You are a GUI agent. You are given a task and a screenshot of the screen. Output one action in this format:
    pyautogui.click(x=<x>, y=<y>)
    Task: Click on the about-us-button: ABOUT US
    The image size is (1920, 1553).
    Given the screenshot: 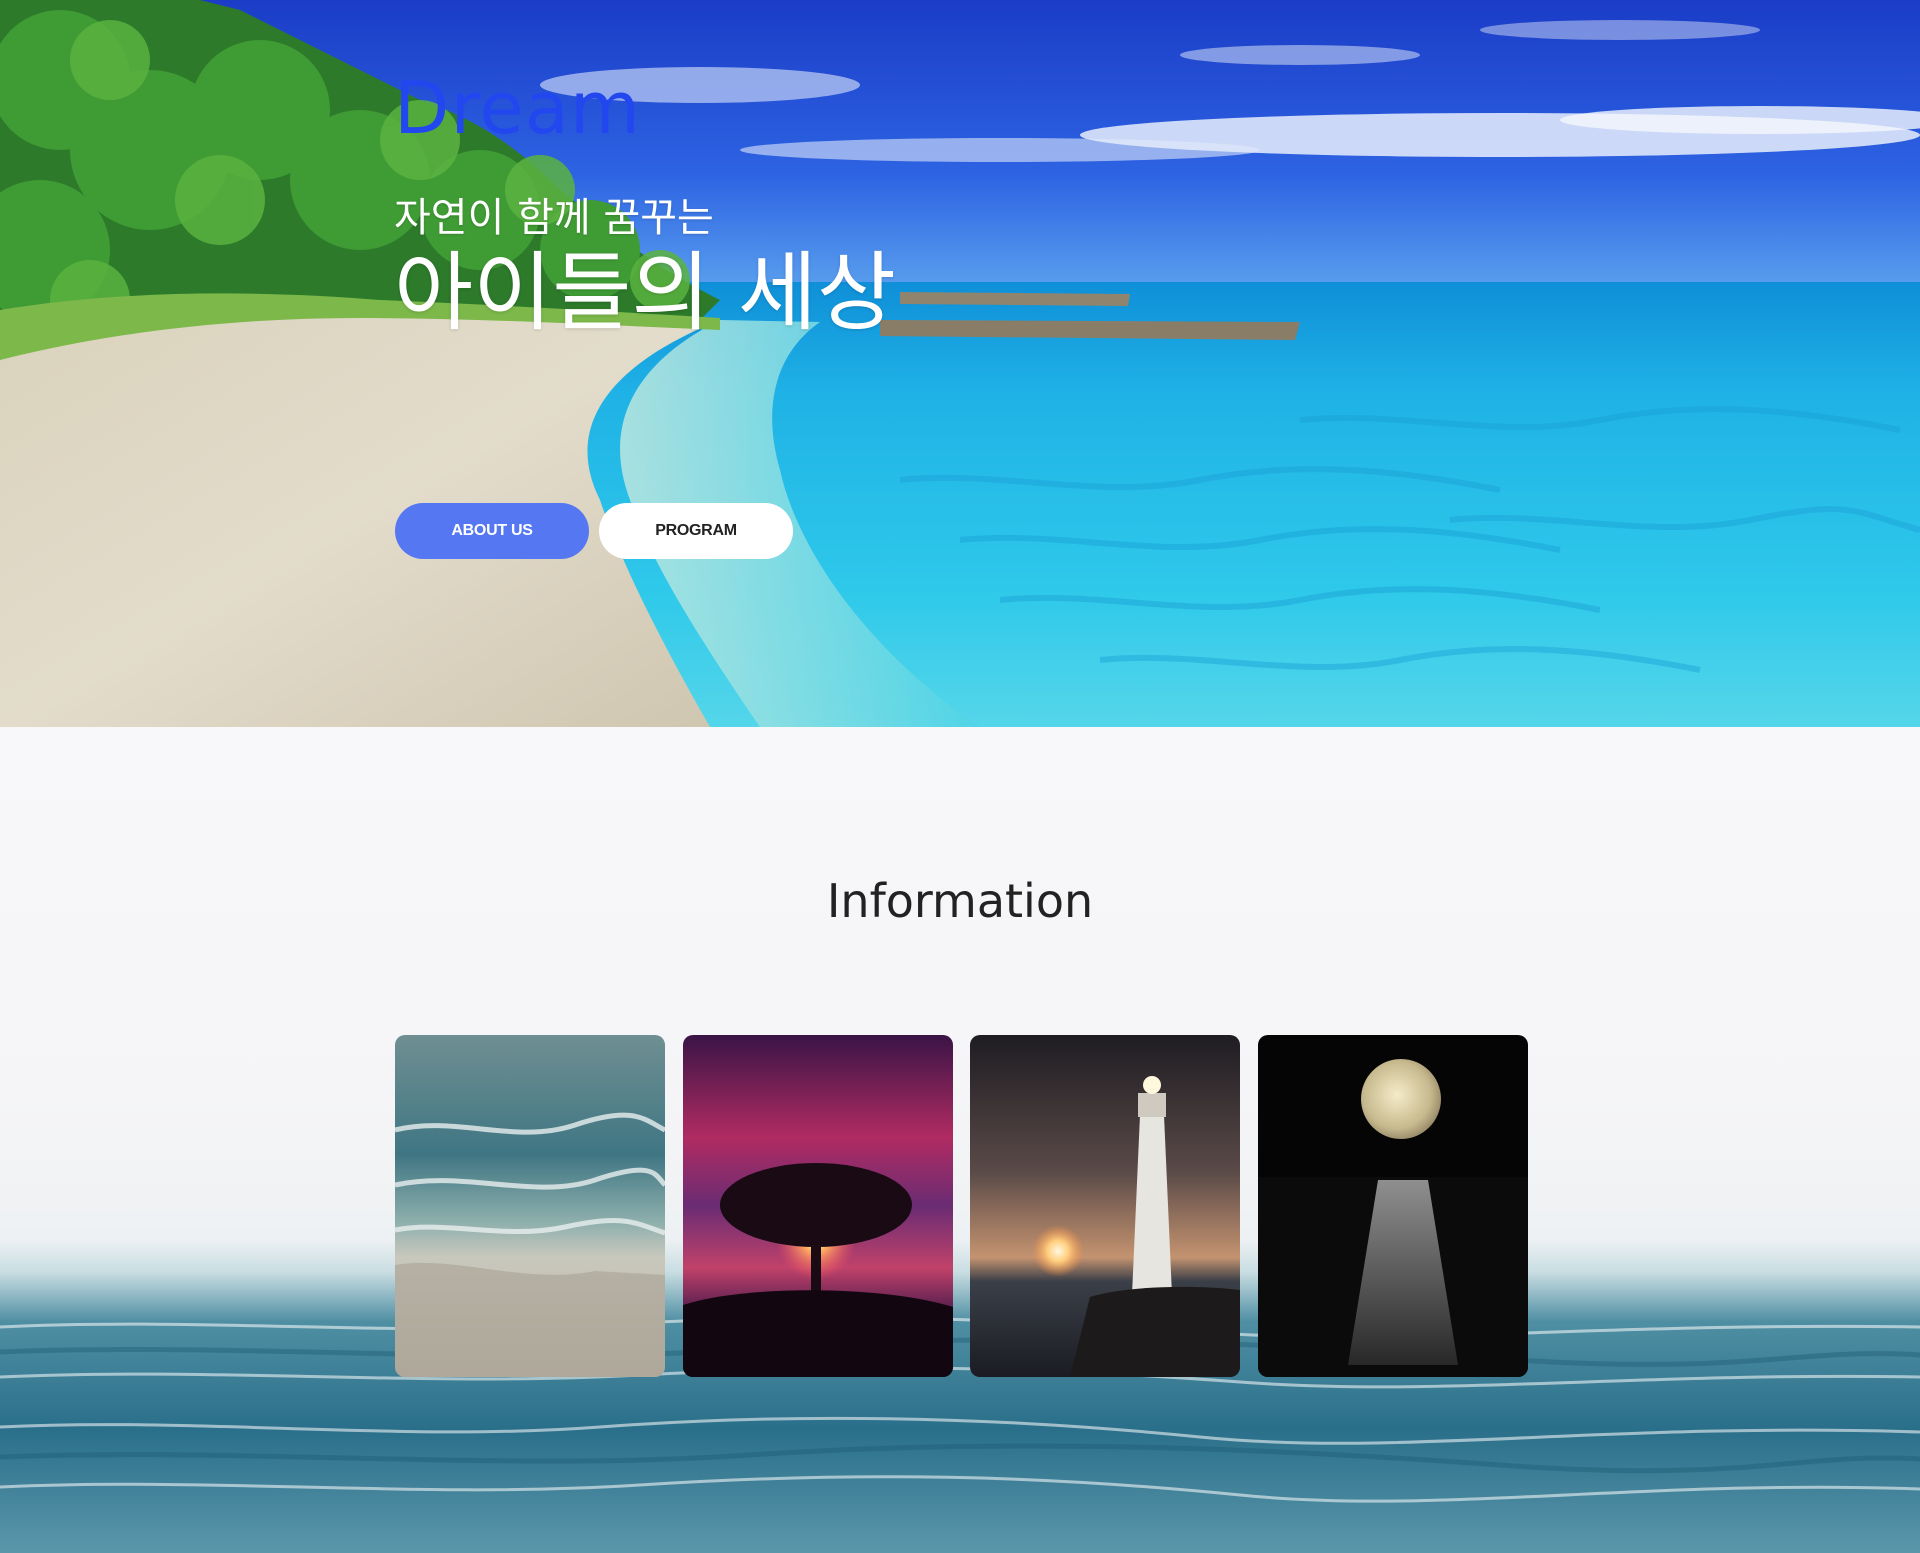 What is the action you would take?
    pyautogui.click(x=492, y=531)
    